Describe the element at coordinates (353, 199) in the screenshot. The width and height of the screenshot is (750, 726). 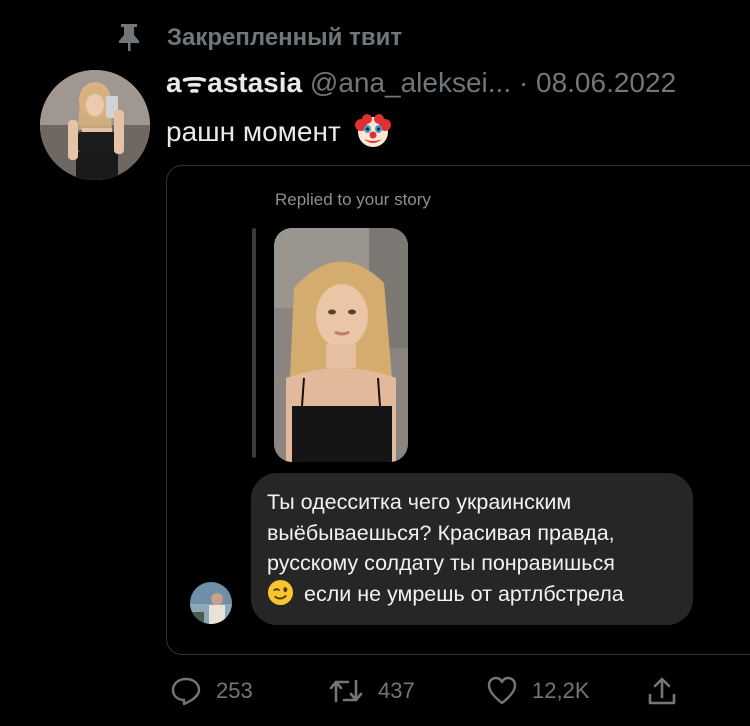
I see `replied-to-story-label: Replied to your story` at that location.